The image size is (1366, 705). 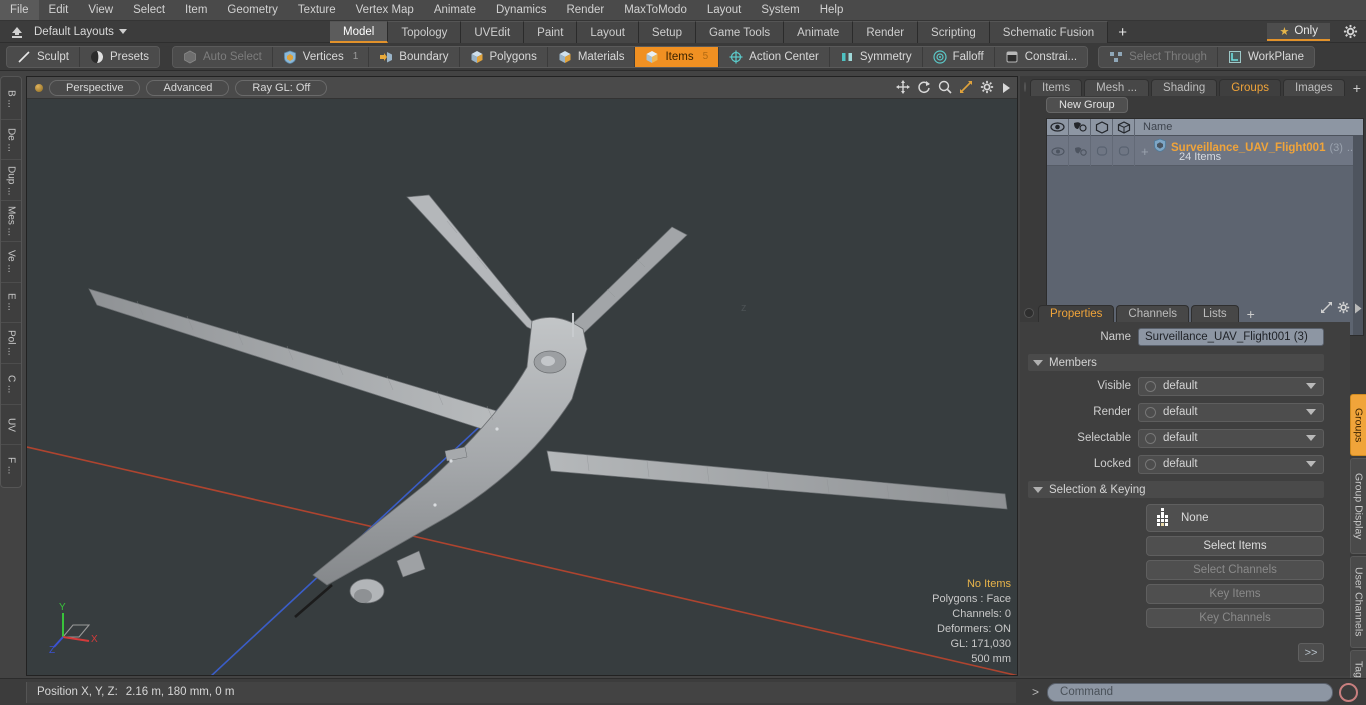 What do you see at coordinates (385, 10) in the screenshot?
I see `menu-item-vertex-map: Vertex Map` at bounding box center [385, 10].